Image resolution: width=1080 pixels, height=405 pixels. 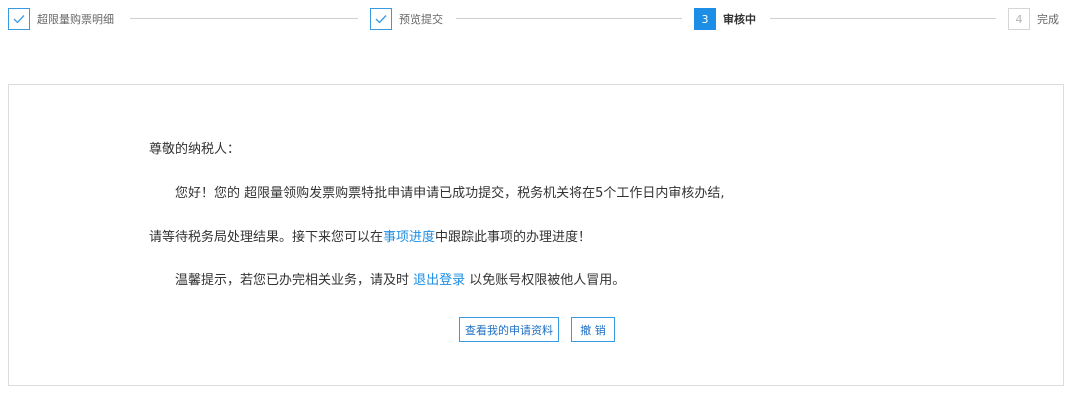 I want to click on step-1: 超限量购票明细, so click(x=61, y=19).